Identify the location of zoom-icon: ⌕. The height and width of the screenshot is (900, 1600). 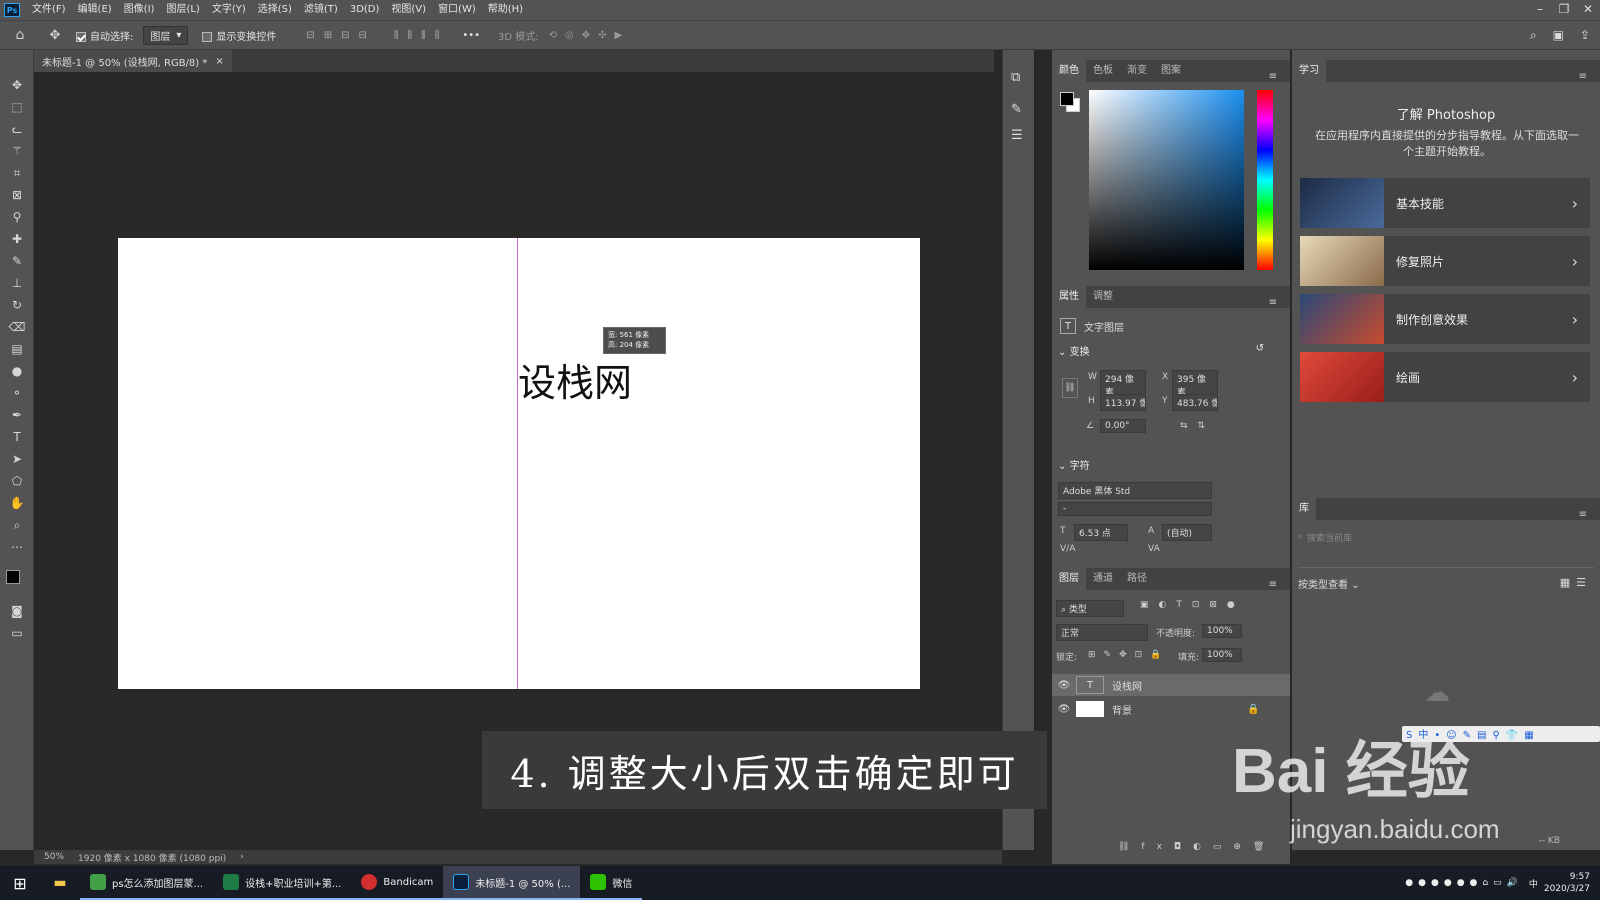
(17, 525).